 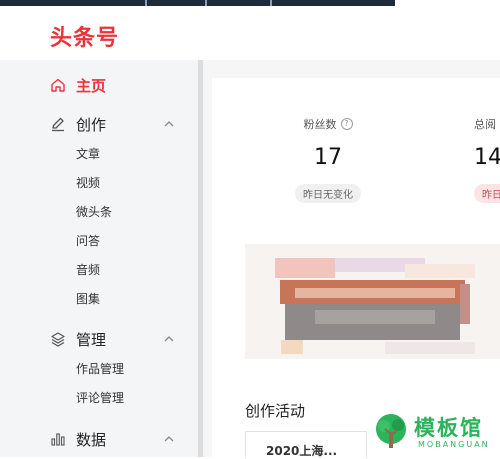 What do you see at coordinates (391, 431) in the screenshot?
I see `tree-logo-icon` at bounding box center [391, 431].